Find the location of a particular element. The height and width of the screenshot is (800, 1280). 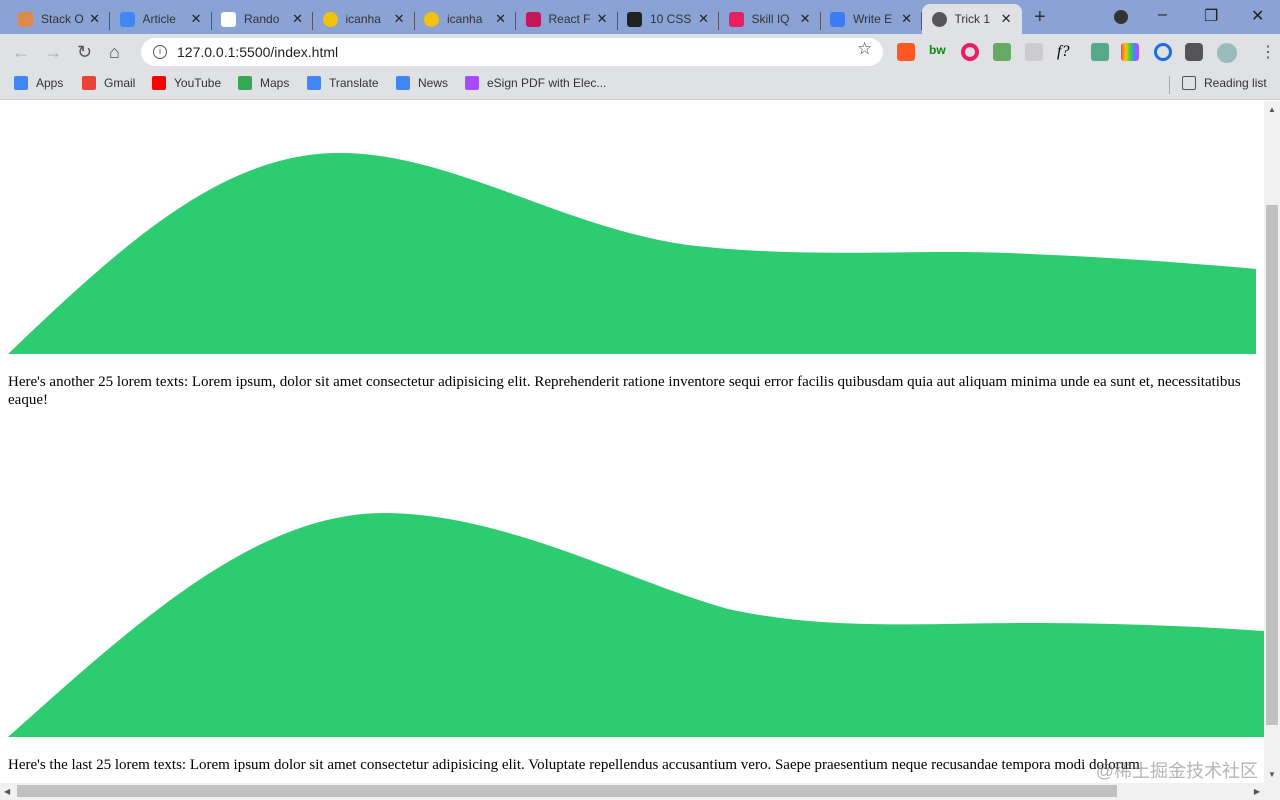

bookmark-gmail: Gmail is located at coordinates (108, 83).